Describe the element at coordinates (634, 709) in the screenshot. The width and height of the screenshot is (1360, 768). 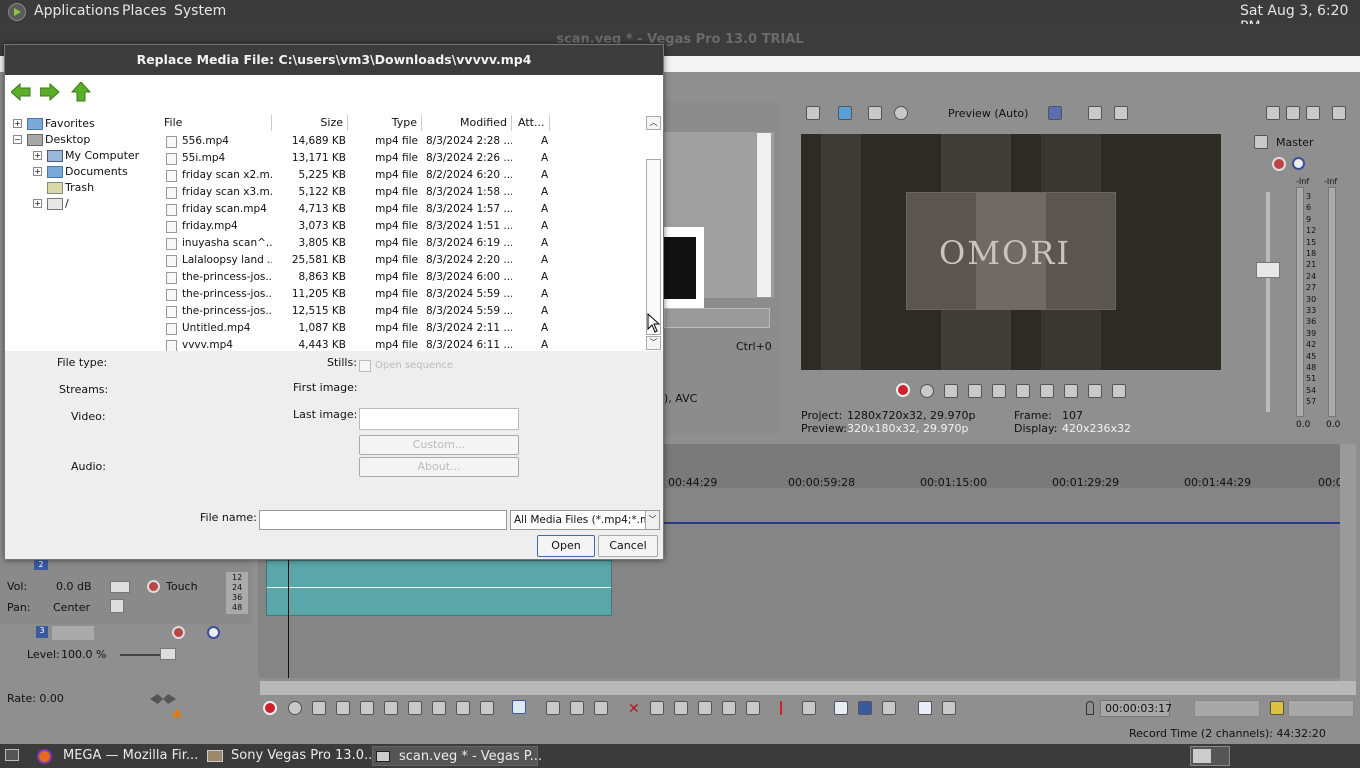
I see `delete-icon: ✕` at that location.